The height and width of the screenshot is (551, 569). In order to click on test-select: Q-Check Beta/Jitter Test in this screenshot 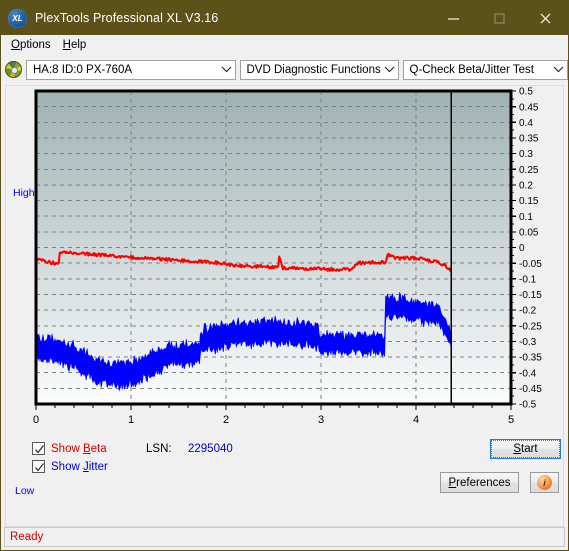, I will do `click(485, 69)`.